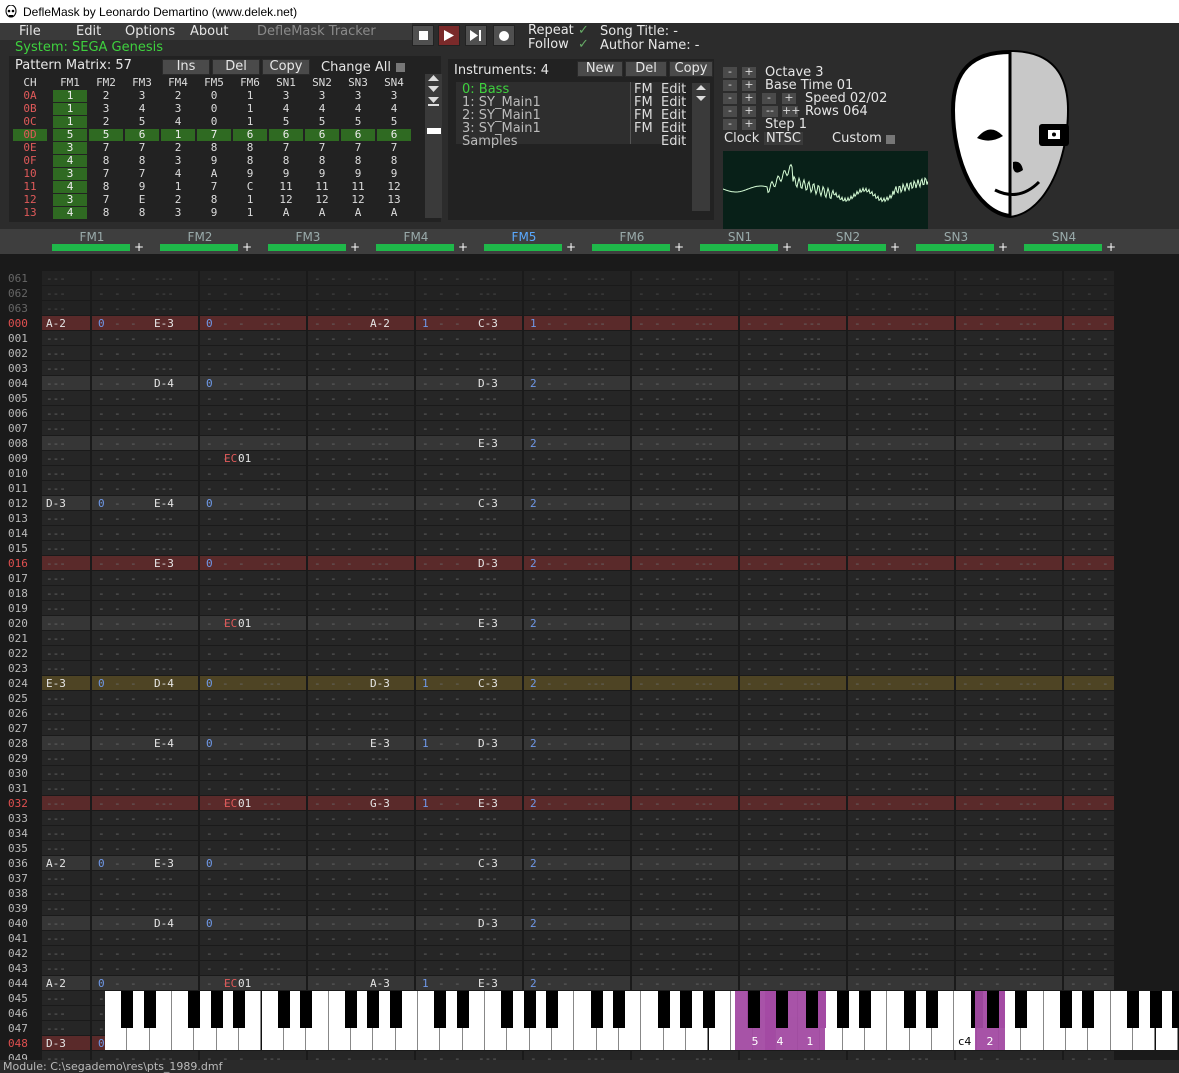 This screenshot has height=1073, width=1179. Describe the element at coordinates (583, 45) in the screenshot. I see `follow-checkbox: ✓` at that location.